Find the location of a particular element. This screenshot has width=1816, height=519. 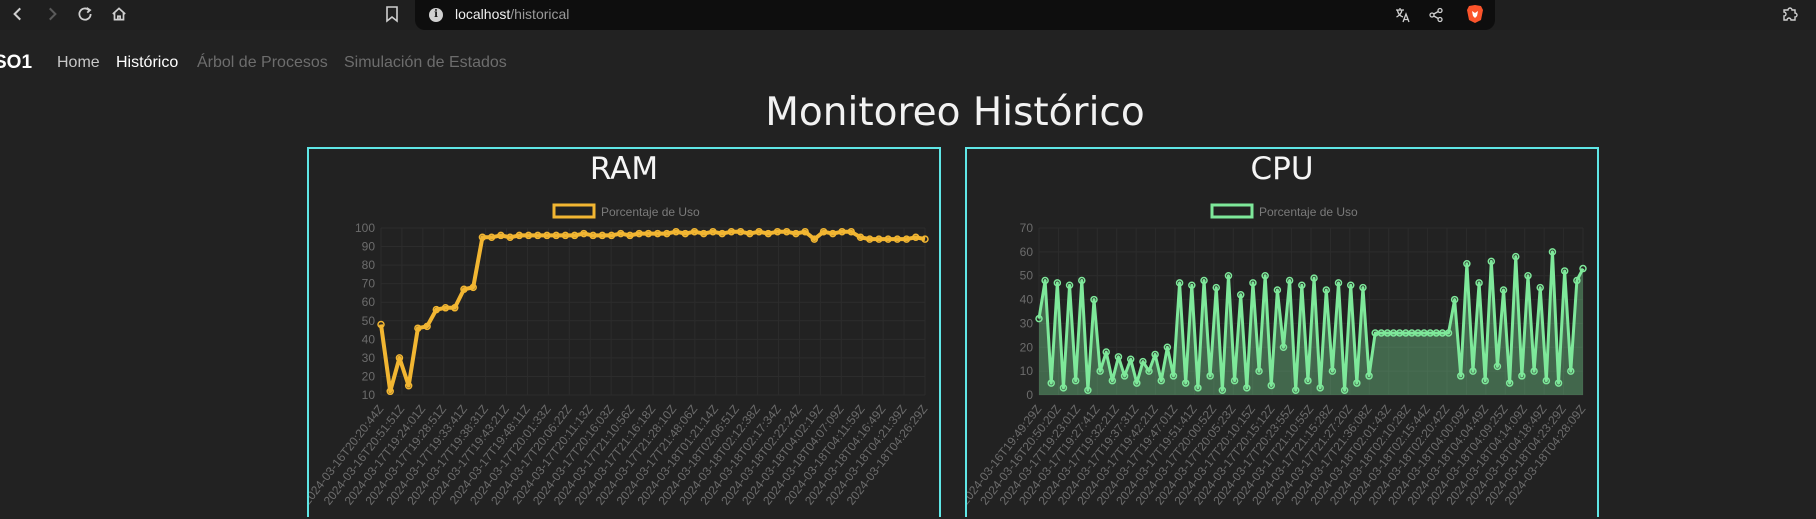

ram-y-tick-label: 20 is located at coordinates (369, 376).